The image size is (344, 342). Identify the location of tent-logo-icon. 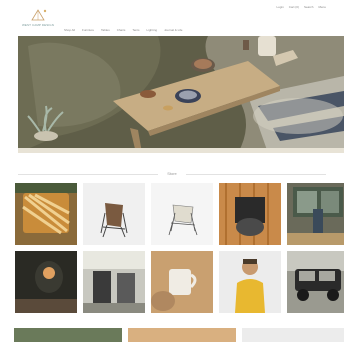
(39, 15).